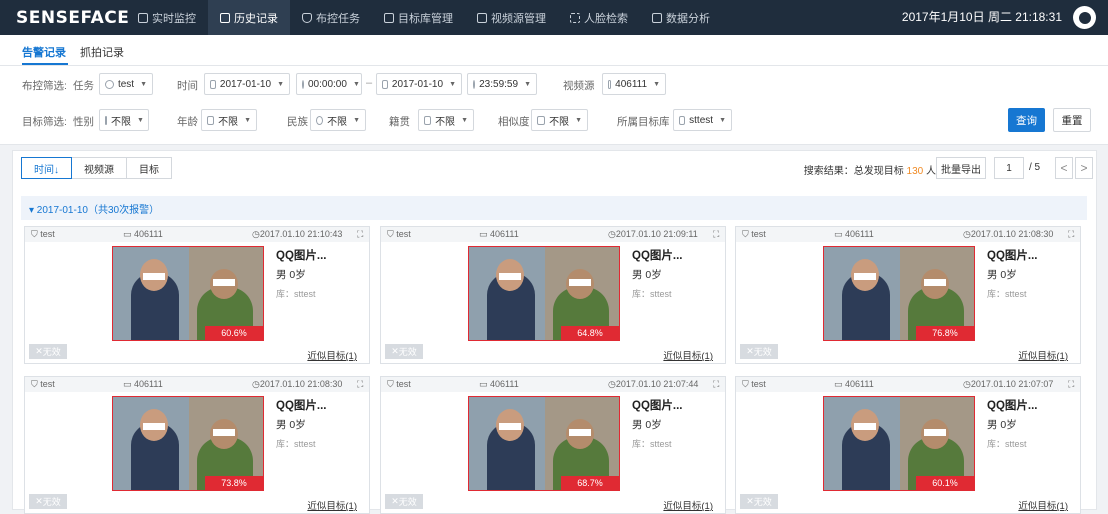  What do you see at coordinates (418, 17) in the screenshot?
I see `nav-item-library: 目标库管理` at bounding box center [418, 17].